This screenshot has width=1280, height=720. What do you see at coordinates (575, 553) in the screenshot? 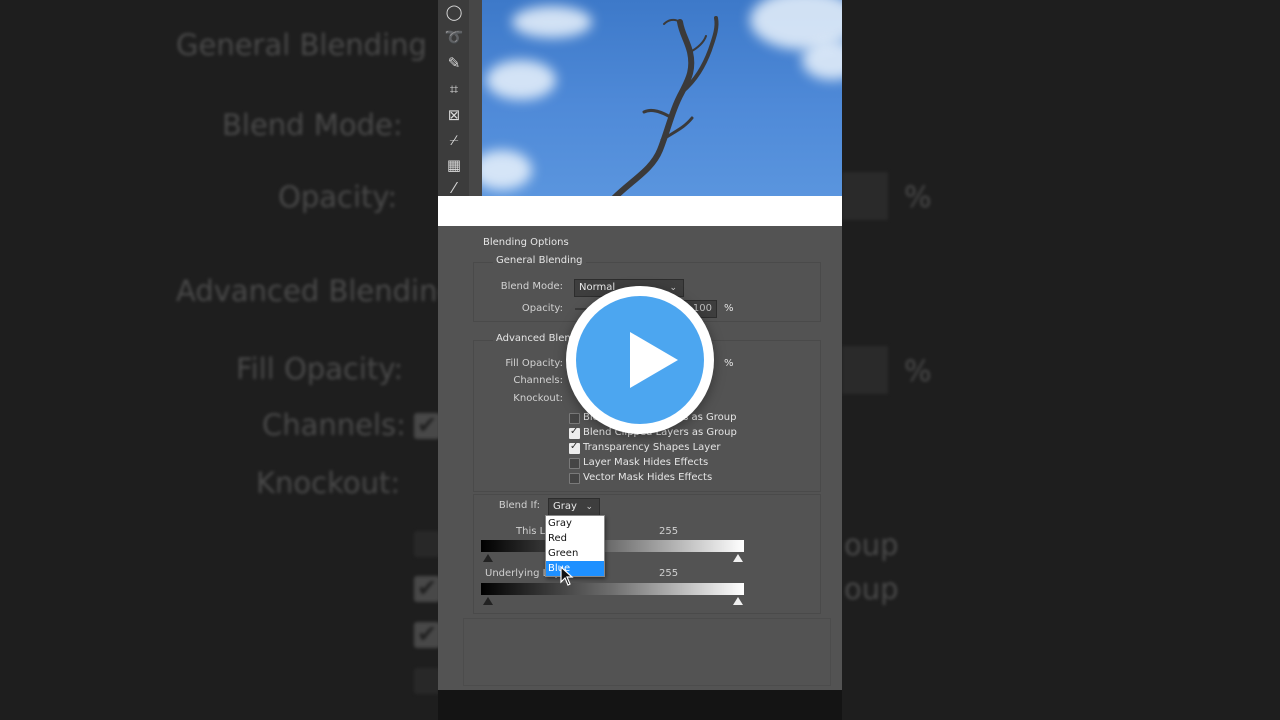
I see `dropdown-option-green: Green` at bounding box center [575, 553].